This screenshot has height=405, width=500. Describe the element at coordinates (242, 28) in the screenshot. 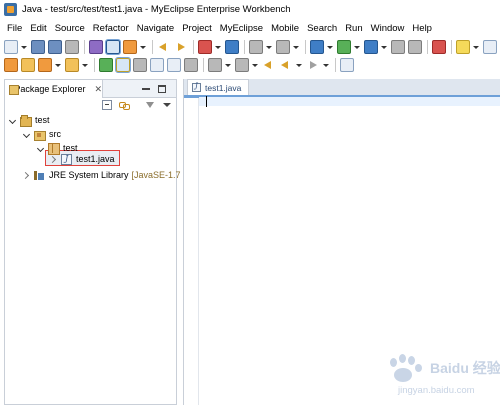

I see `menu-myeclipse: MyEclipse` at that location.